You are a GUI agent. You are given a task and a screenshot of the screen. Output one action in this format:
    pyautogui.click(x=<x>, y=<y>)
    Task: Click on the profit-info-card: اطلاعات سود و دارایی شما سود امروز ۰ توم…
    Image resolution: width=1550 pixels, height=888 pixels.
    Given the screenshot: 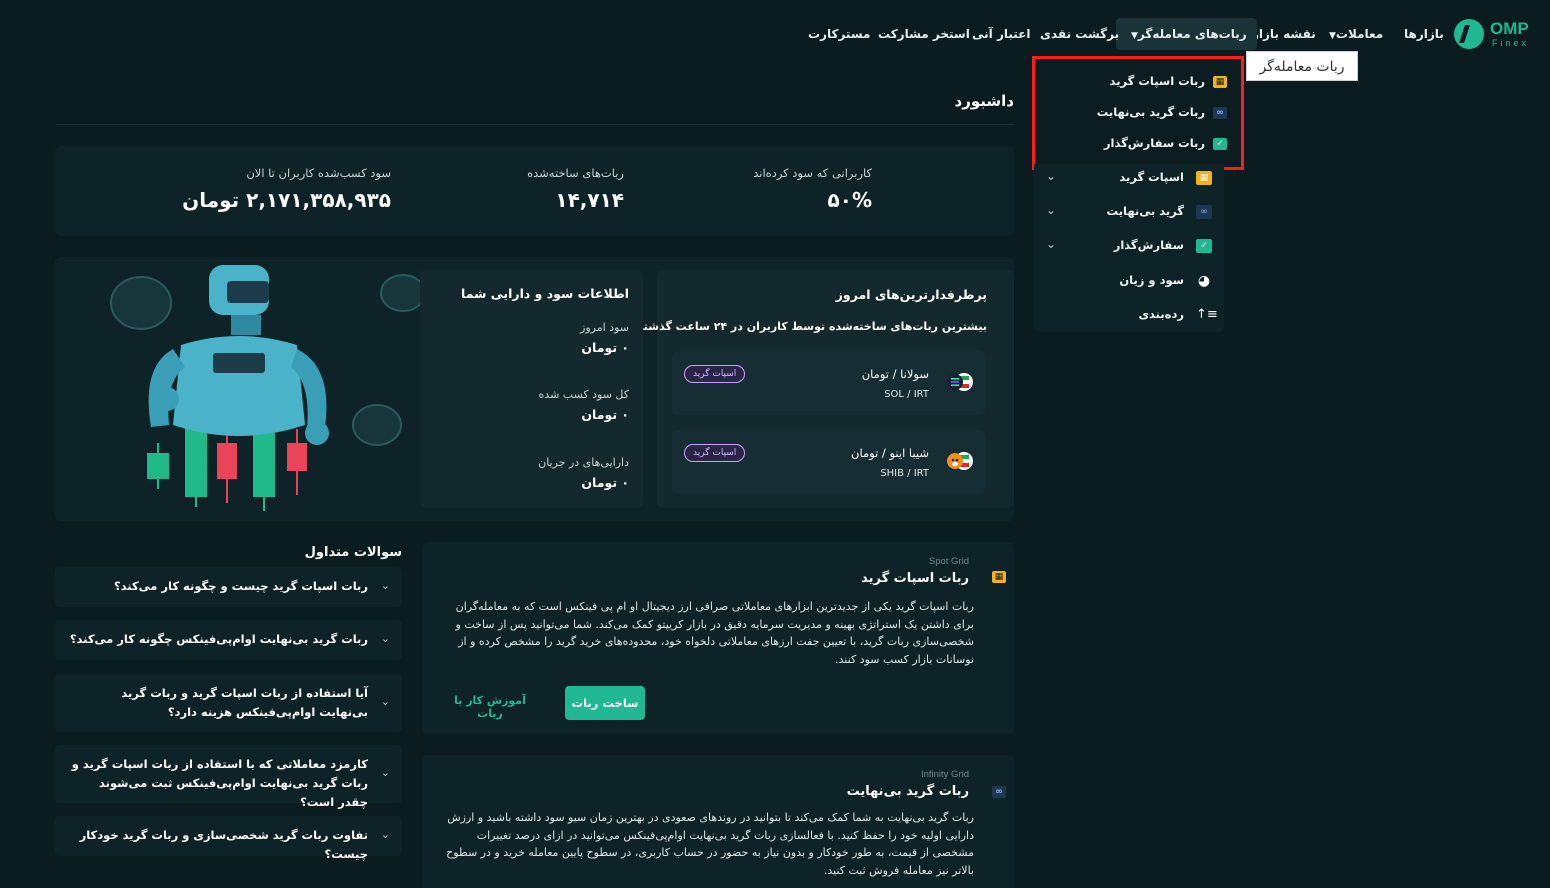 What is the action you would take?
    pyautogui.click(x=531, y=389)
    